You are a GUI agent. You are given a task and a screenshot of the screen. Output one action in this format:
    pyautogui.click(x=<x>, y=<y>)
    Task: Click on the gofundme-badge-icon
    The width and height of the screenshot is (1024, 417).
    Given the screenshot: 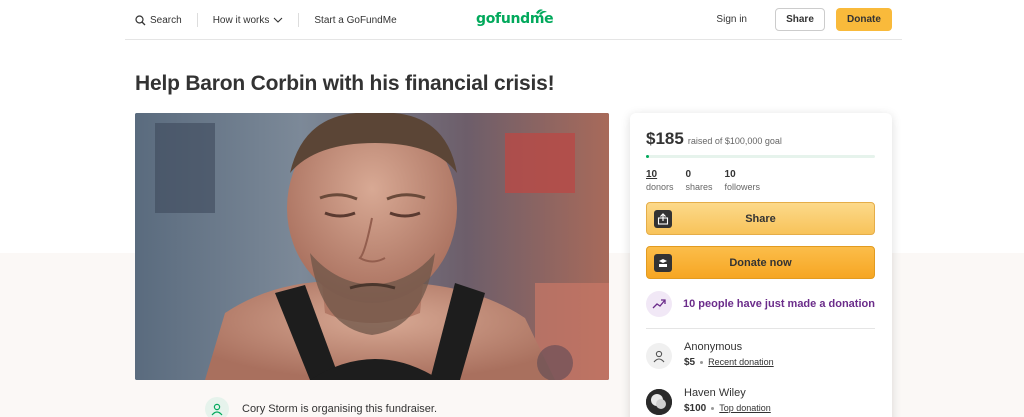 What is the action you would take?
    pyautogui.click(x=663, y=263)
    